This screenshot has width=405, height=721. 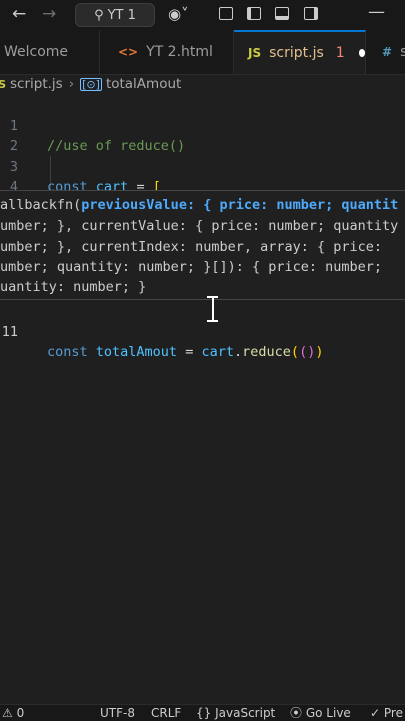 I want to click on line-number: 11, so click(x=9, y=332).